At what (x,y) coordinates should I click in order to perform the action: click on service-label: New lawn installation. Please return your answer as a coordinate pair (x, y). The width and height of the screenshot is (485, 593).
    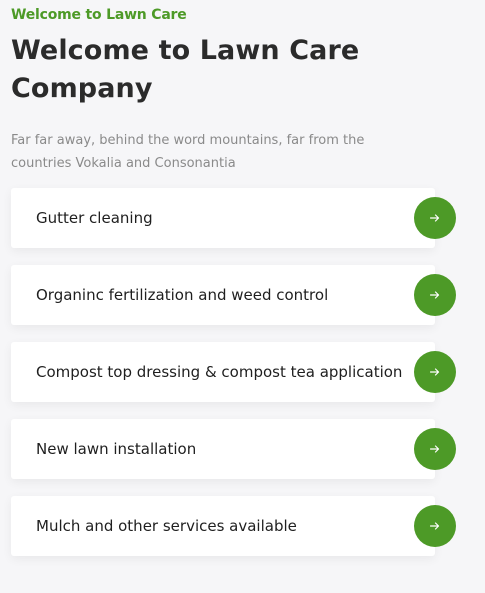
    Looking at the image, I should click on (116, 449).